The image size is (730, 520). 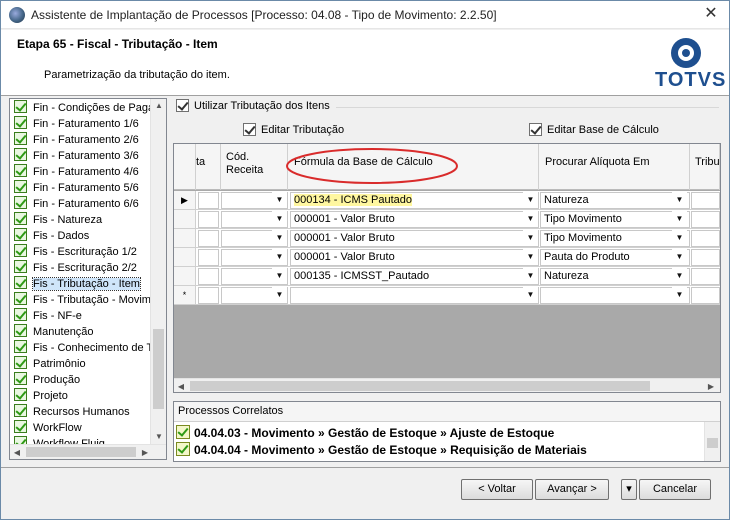 I want to click on related-vertical-scrollbar, so click(x=712, y=441).